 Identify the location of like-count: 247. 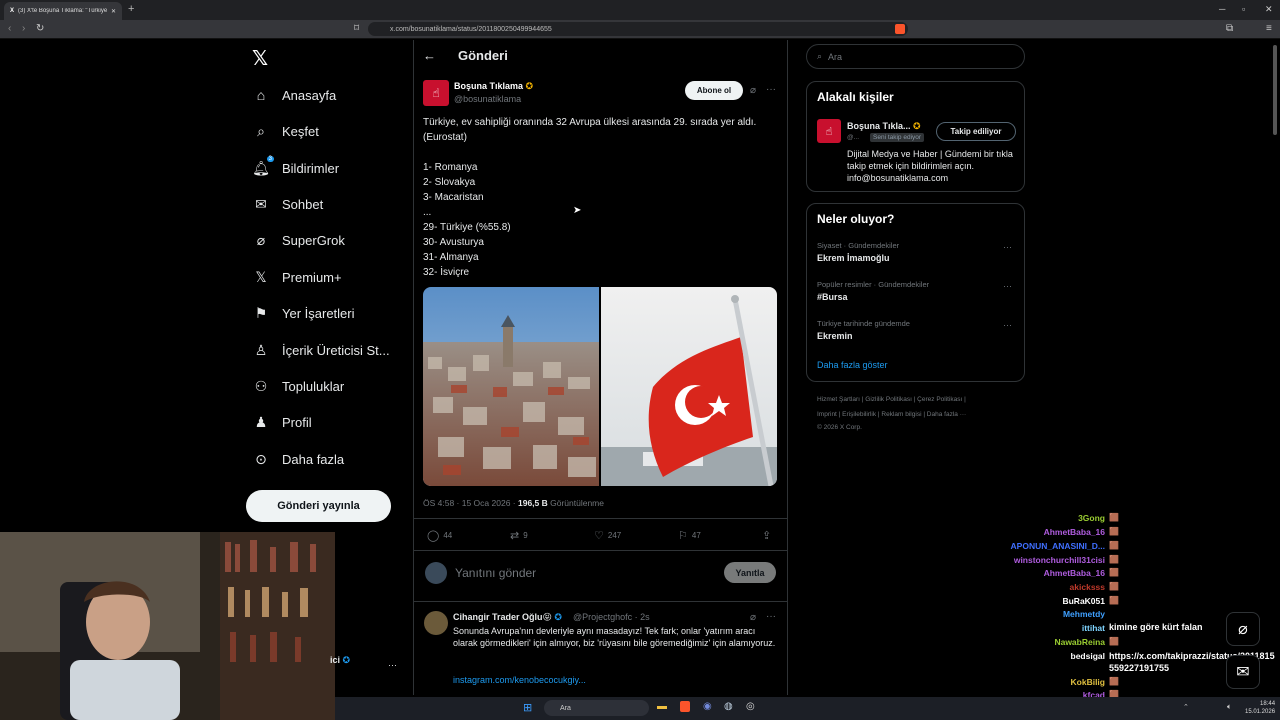
(614, 535).